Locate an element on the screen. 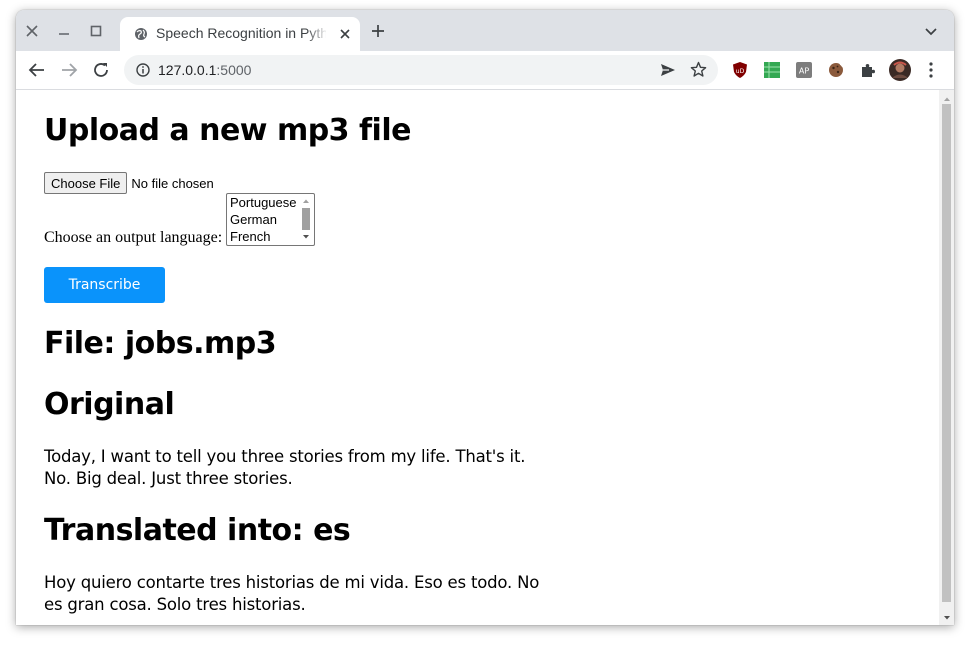  language-option: Portuguese is located at coordinates (263, 202).